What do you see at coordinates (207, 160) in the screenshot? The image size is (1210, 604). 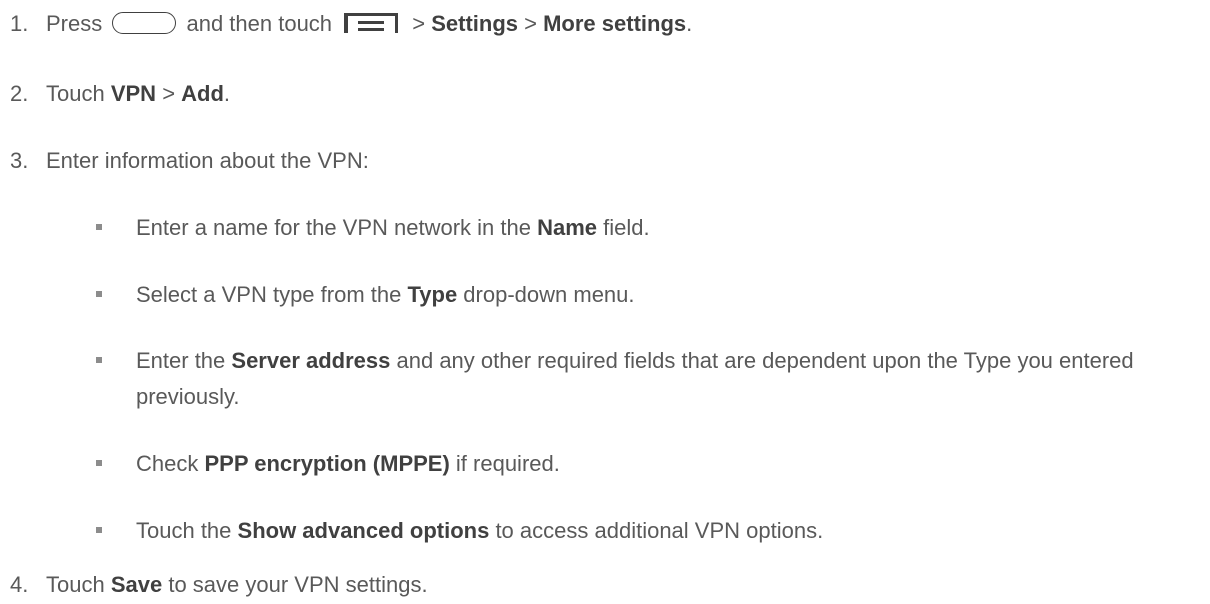 I see `step-text: Enter information about the VPN:` at bounding box center [207, 160].